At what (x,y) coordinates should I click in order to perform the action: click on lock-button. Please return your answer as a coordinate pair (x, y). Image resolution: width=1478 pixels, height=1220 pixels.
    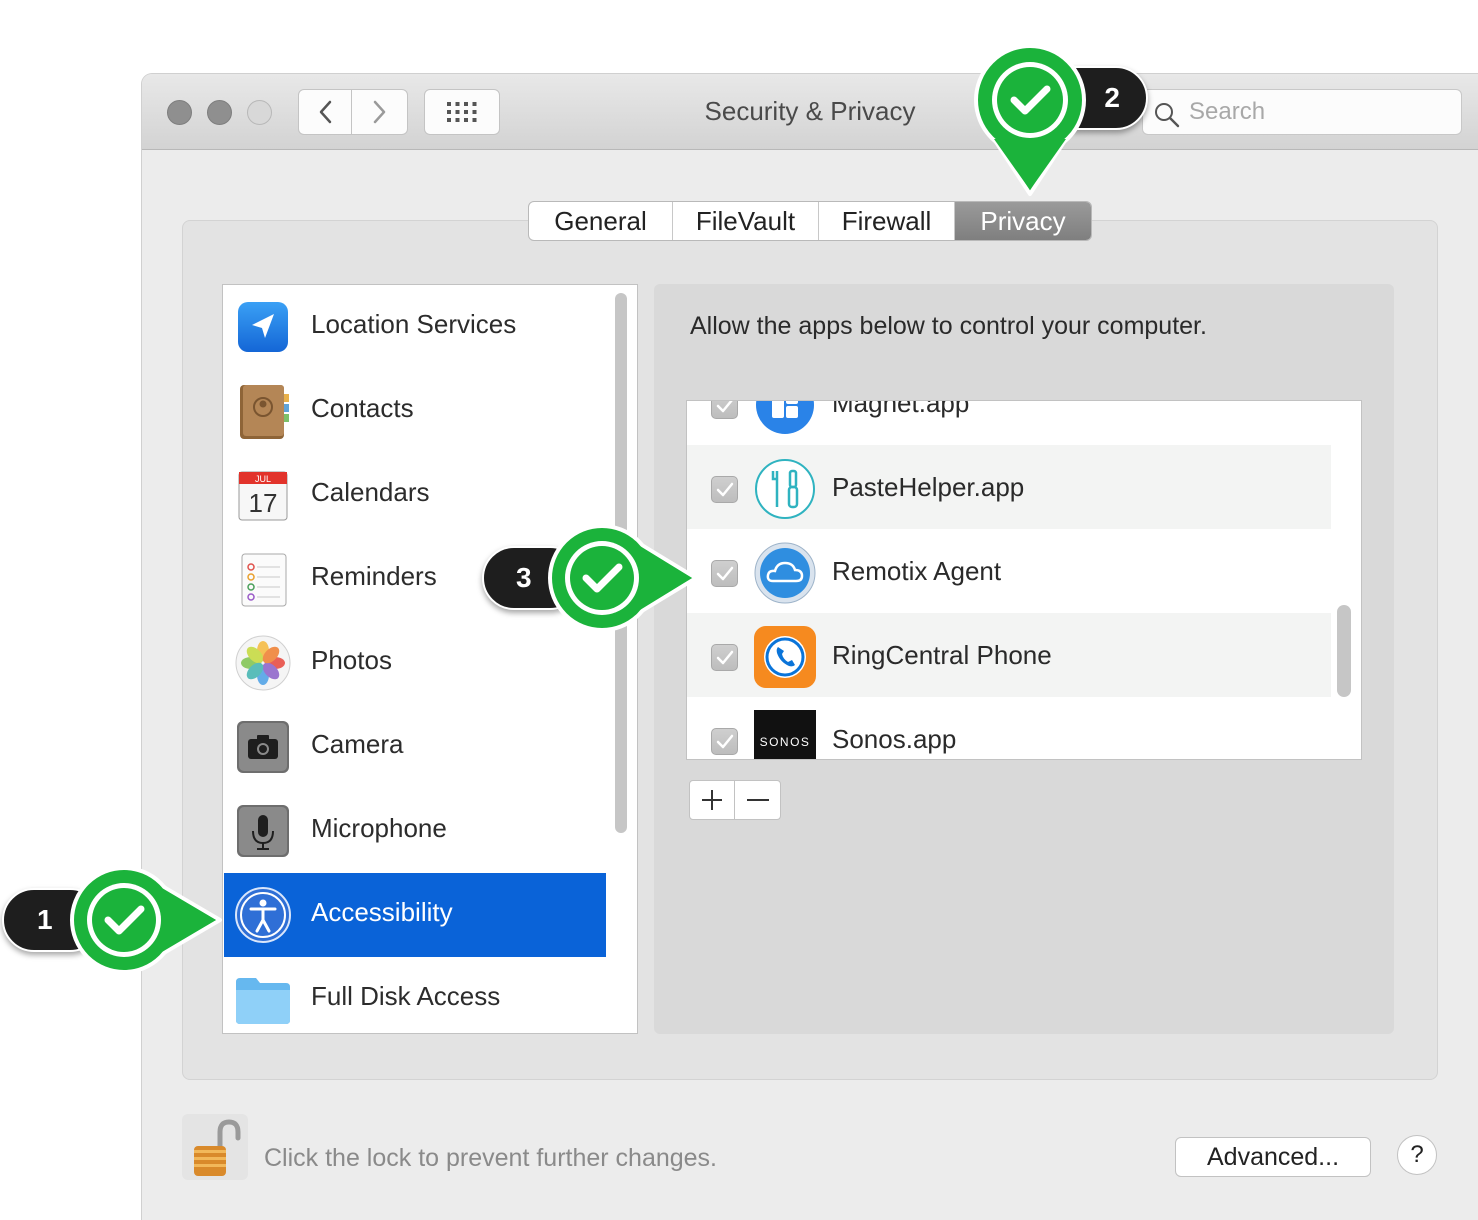
    Looking at the image, I should click on (215, 1147).